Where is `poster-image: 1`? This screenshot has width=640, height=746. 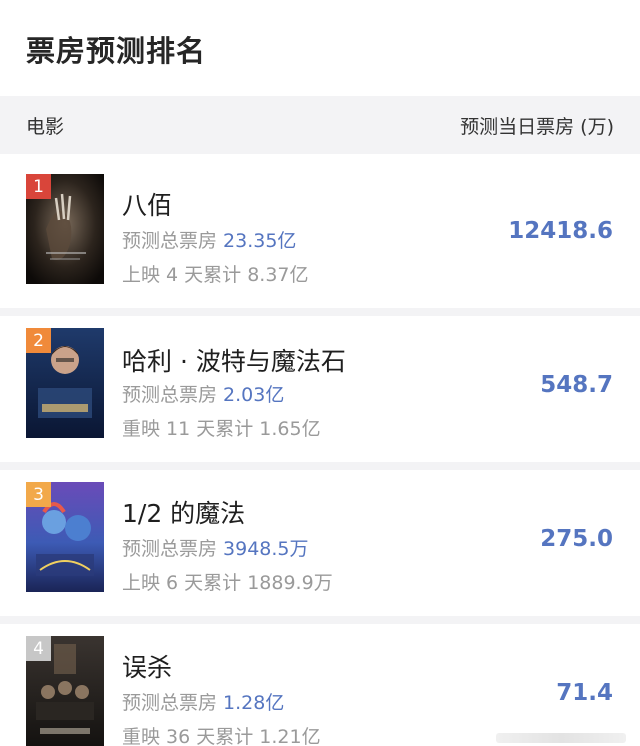
poster-image: 1 is located at coordinates (65, 229).